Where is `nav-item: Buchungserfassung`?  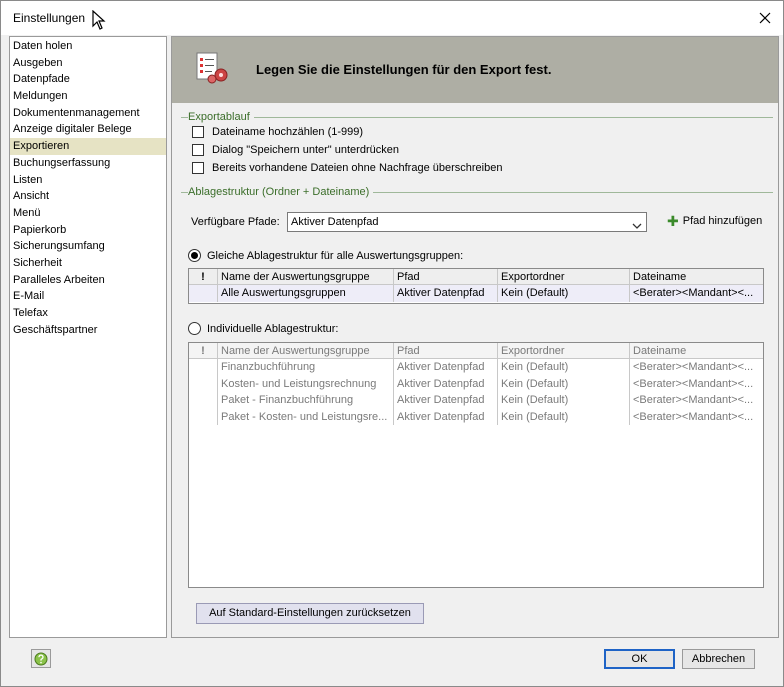 nav-item: Buchungserfassung is located at coordinates (88, 163).